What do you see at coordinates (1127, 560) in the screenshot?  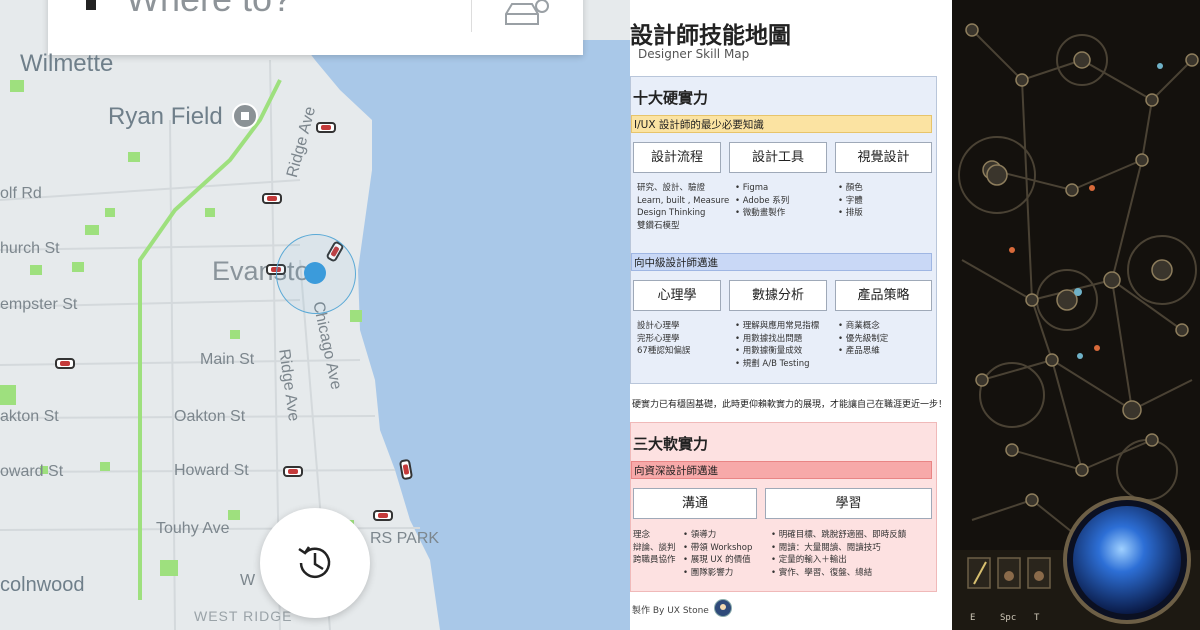 I see `mana-orb-icon` at bounding box center [1127, 560].